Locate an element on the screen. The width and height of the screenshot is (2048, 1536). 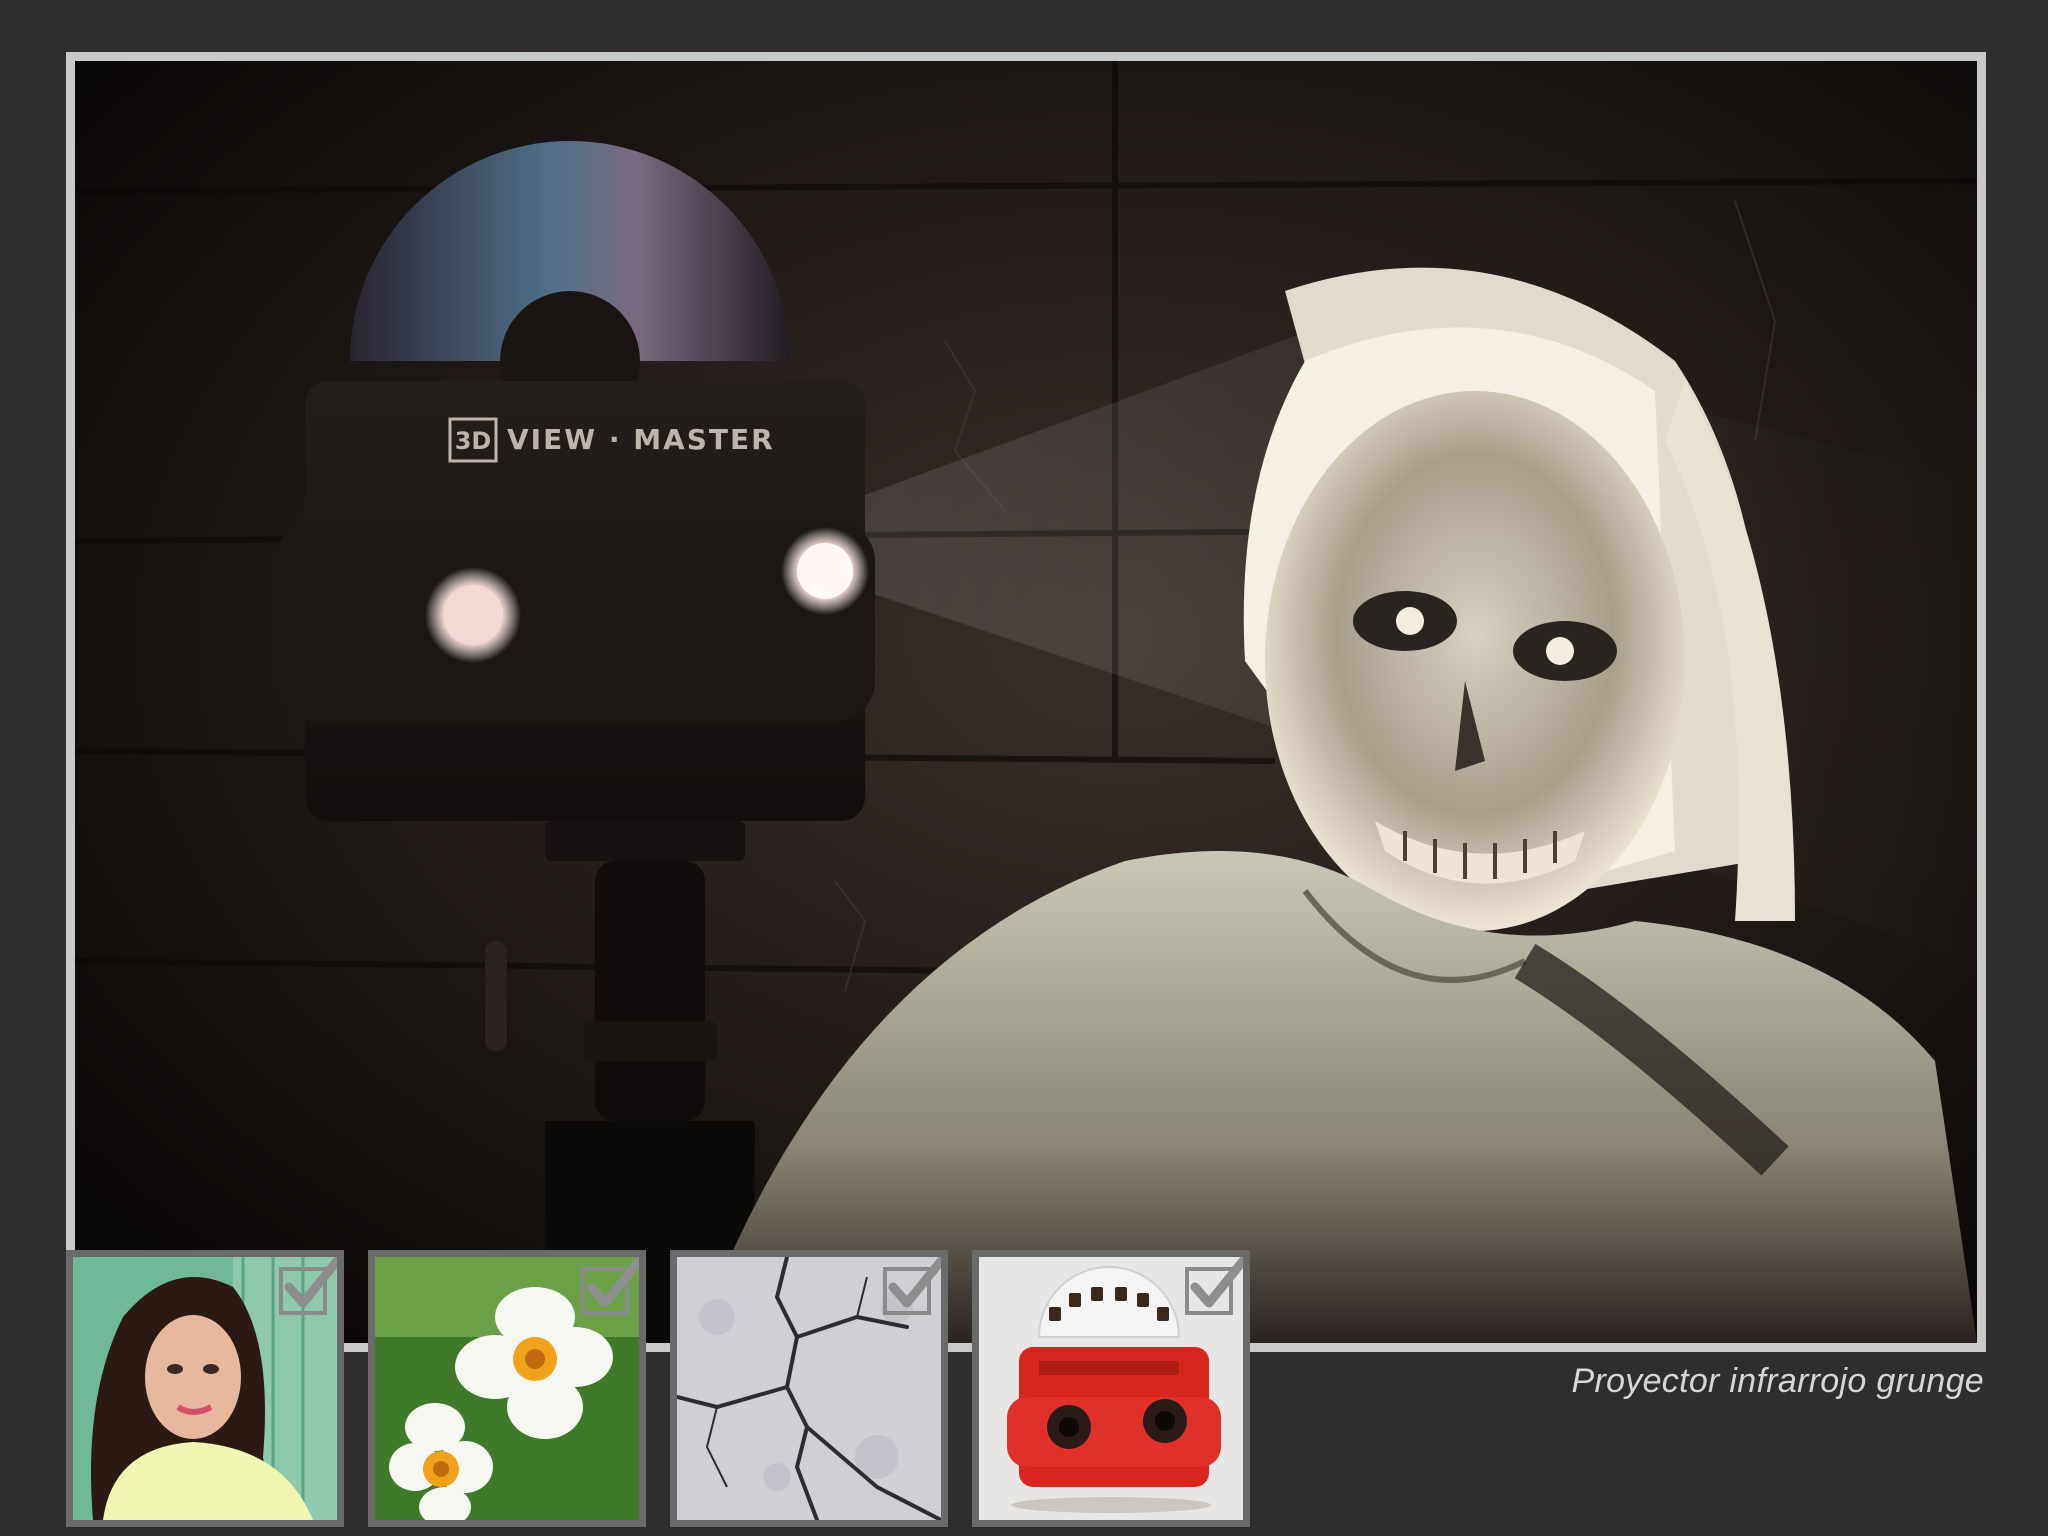
thumbnail-woman-portrait is located at coordinates (205, 1388).